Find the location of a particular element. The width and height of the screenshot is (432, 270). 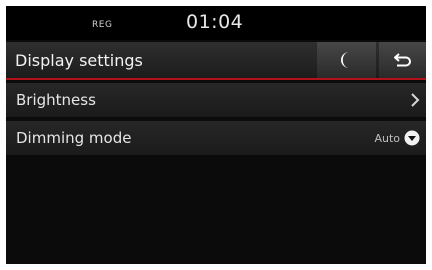

dropdown-circle-icon is located at coordinates (412, 138).